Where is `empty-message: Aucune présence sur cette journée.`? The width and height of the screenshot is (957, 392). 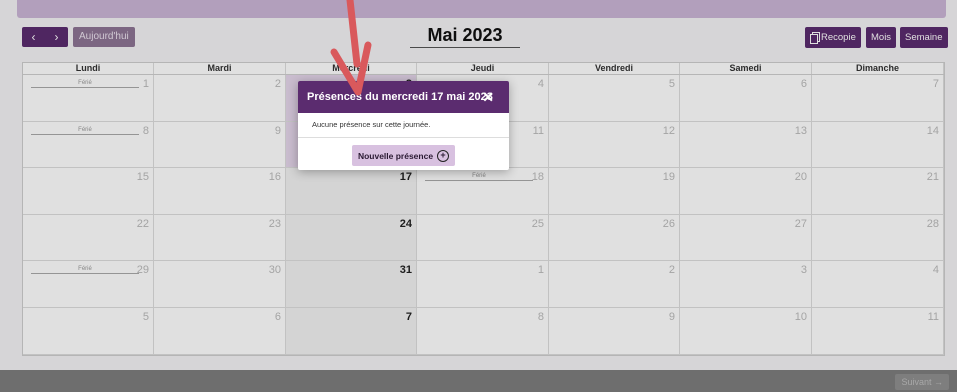
empty-message: Aucune présence sur cette journée. is located at coordinates (403, 125).